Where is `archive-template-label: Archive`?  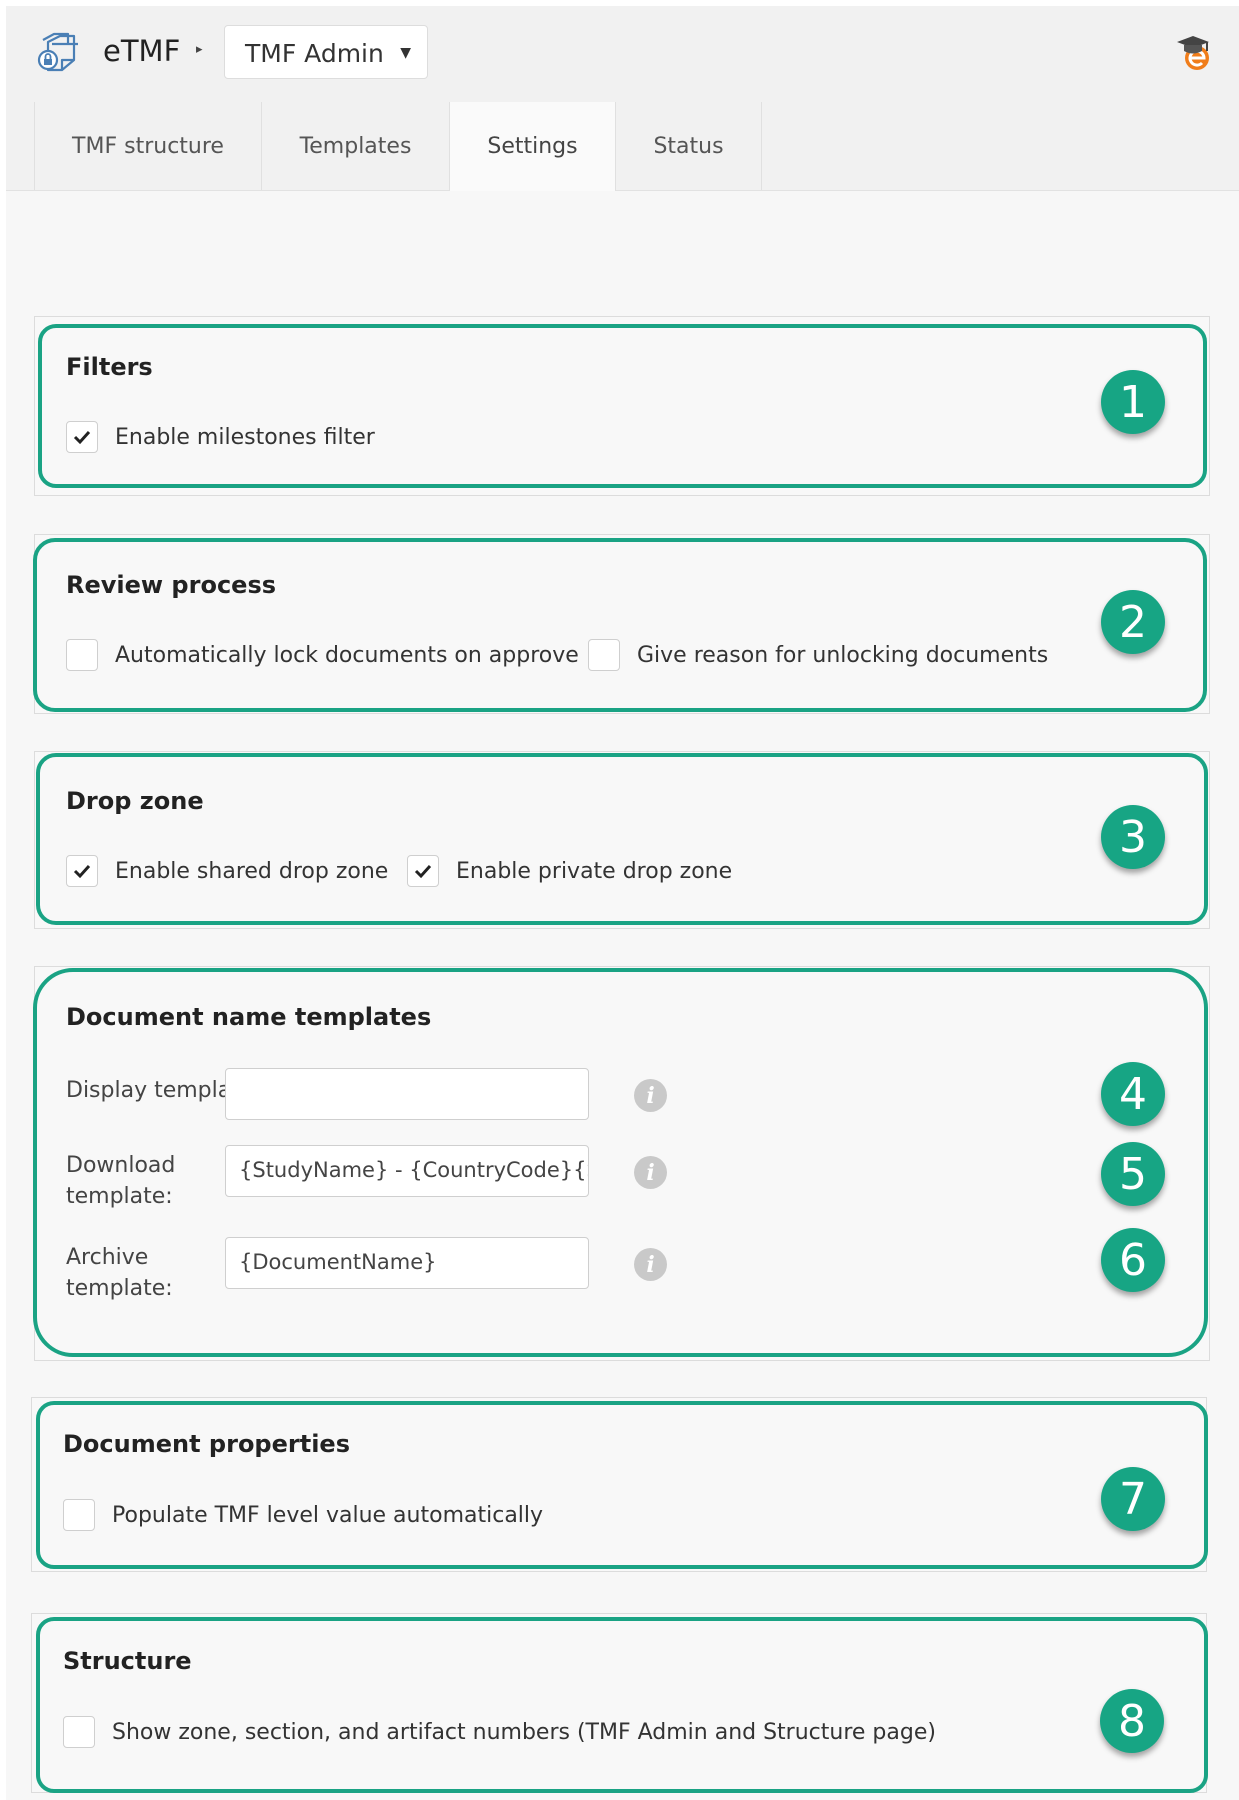
archive-template-label: Archive is located at coordinates (107, 1257).